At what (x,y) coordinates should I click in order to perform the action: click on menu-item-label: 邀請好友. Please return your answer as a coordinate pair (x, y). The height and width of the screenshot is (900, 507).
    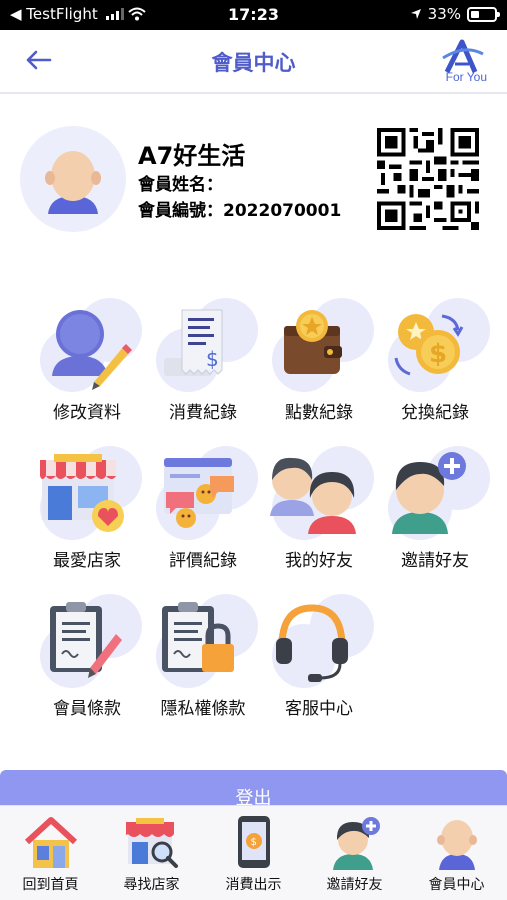
    Looking at the image, I should click on (435, 561).